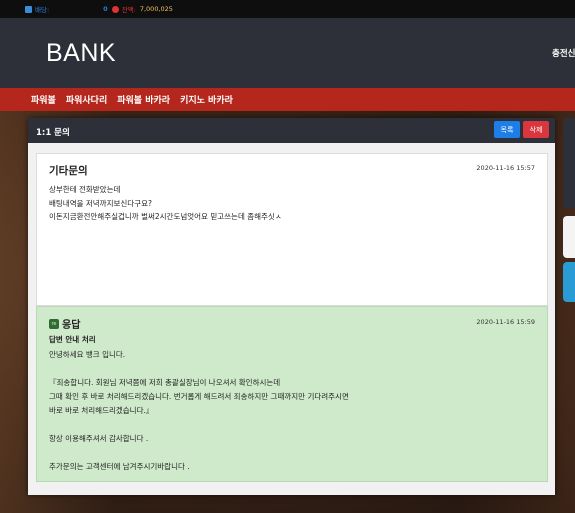  I want to click on cash-value: 7,000,025, so click(156, 9).